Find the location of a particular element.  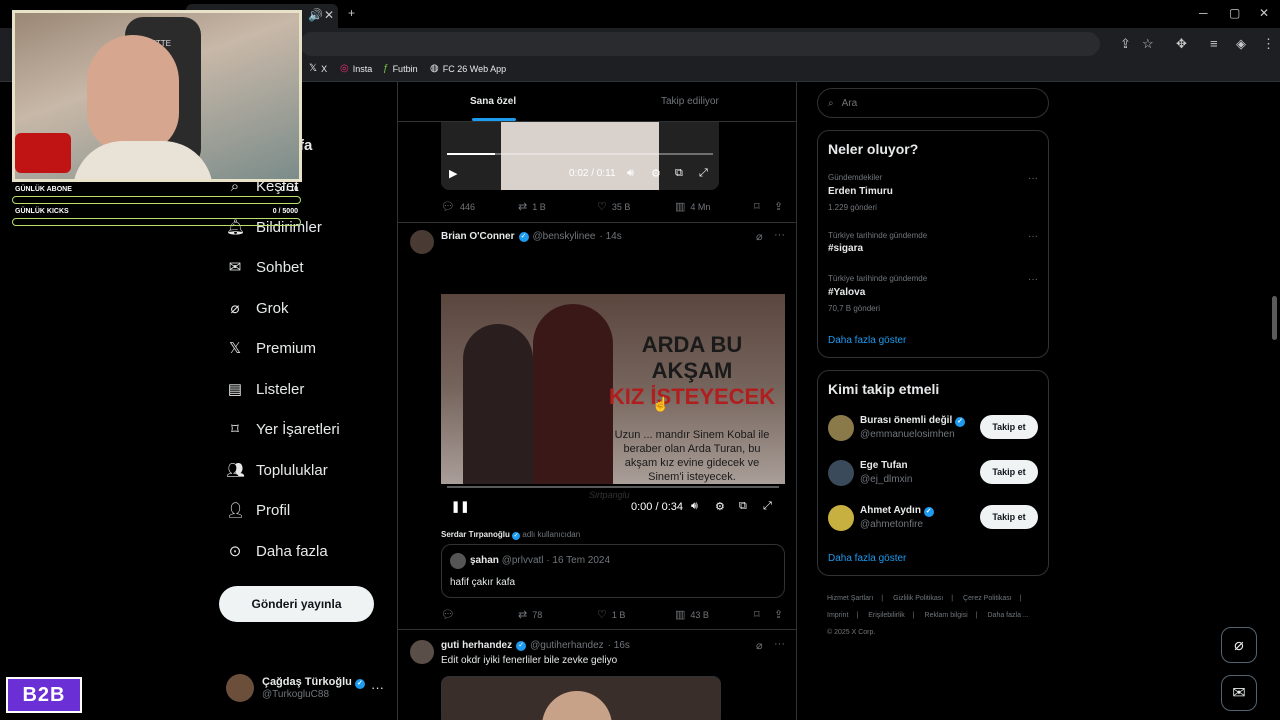

bookmark-fc26: ◍ FC 26 Web App is located at coordinates (468, 68).